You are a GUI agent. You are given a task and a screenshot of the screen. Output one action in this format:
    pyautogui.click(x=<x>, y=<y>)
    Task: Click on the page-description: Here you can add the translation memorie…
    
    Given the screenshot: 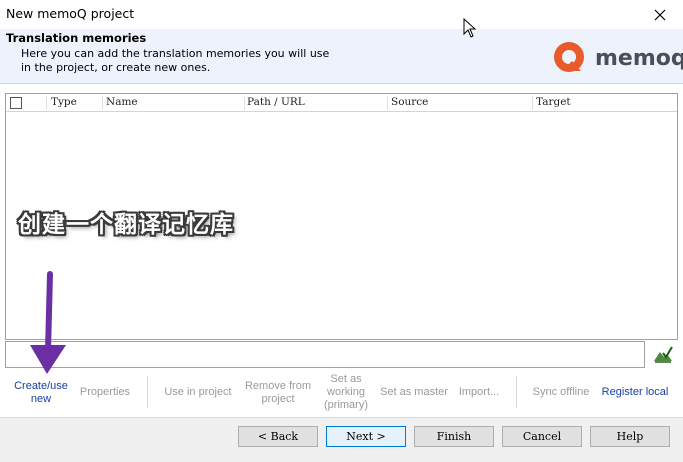 What is the action you would take?
    pyautogui.click(x=175, y=60)
    